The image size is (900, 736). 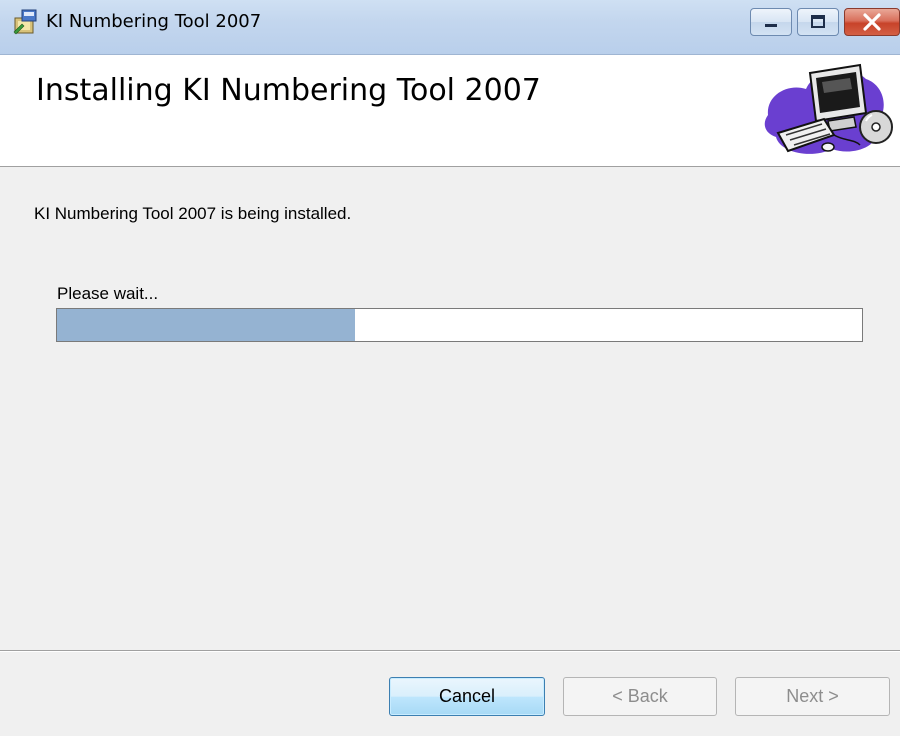 What do you see at coordinates (459, 325) in the screenshot?
I see `install-progress-bar` at bounding box center [459, 325].